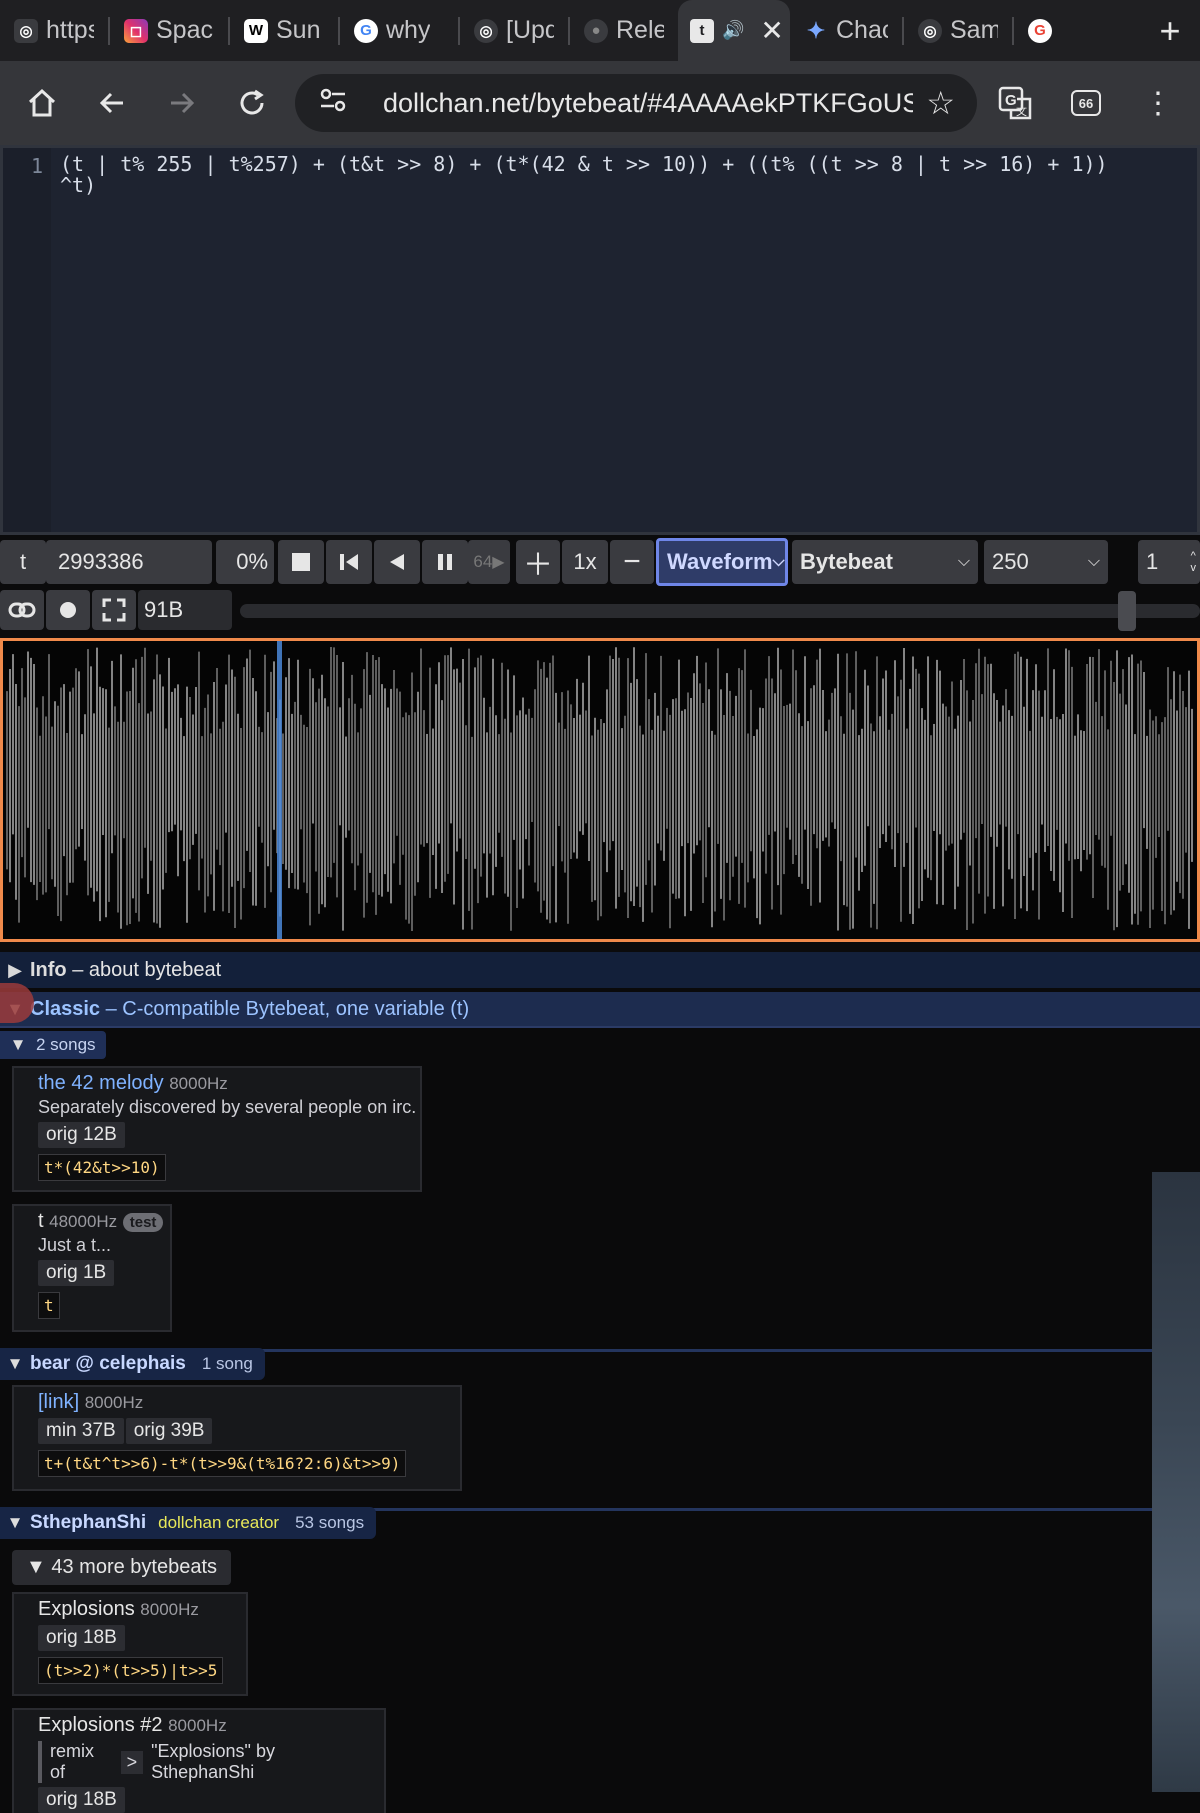  I want to click on play-forward-button: 64 ▶, so click(489, 562).